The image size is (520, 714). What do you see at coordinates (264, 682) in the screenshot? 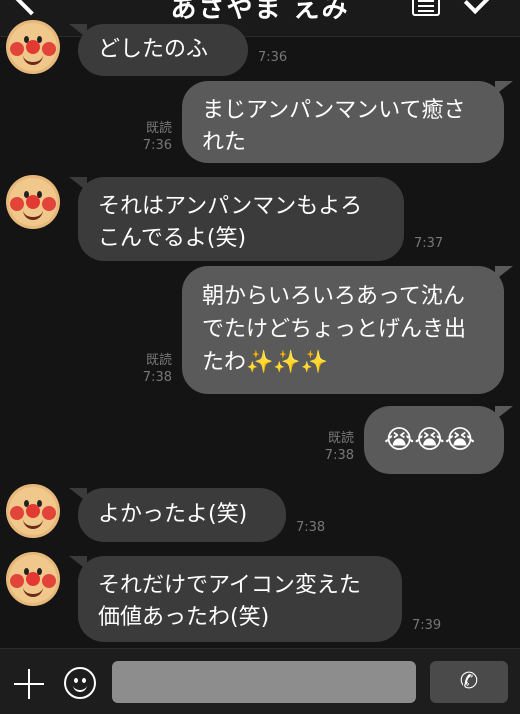
I see `message-input` at bounding box center [264, 682].